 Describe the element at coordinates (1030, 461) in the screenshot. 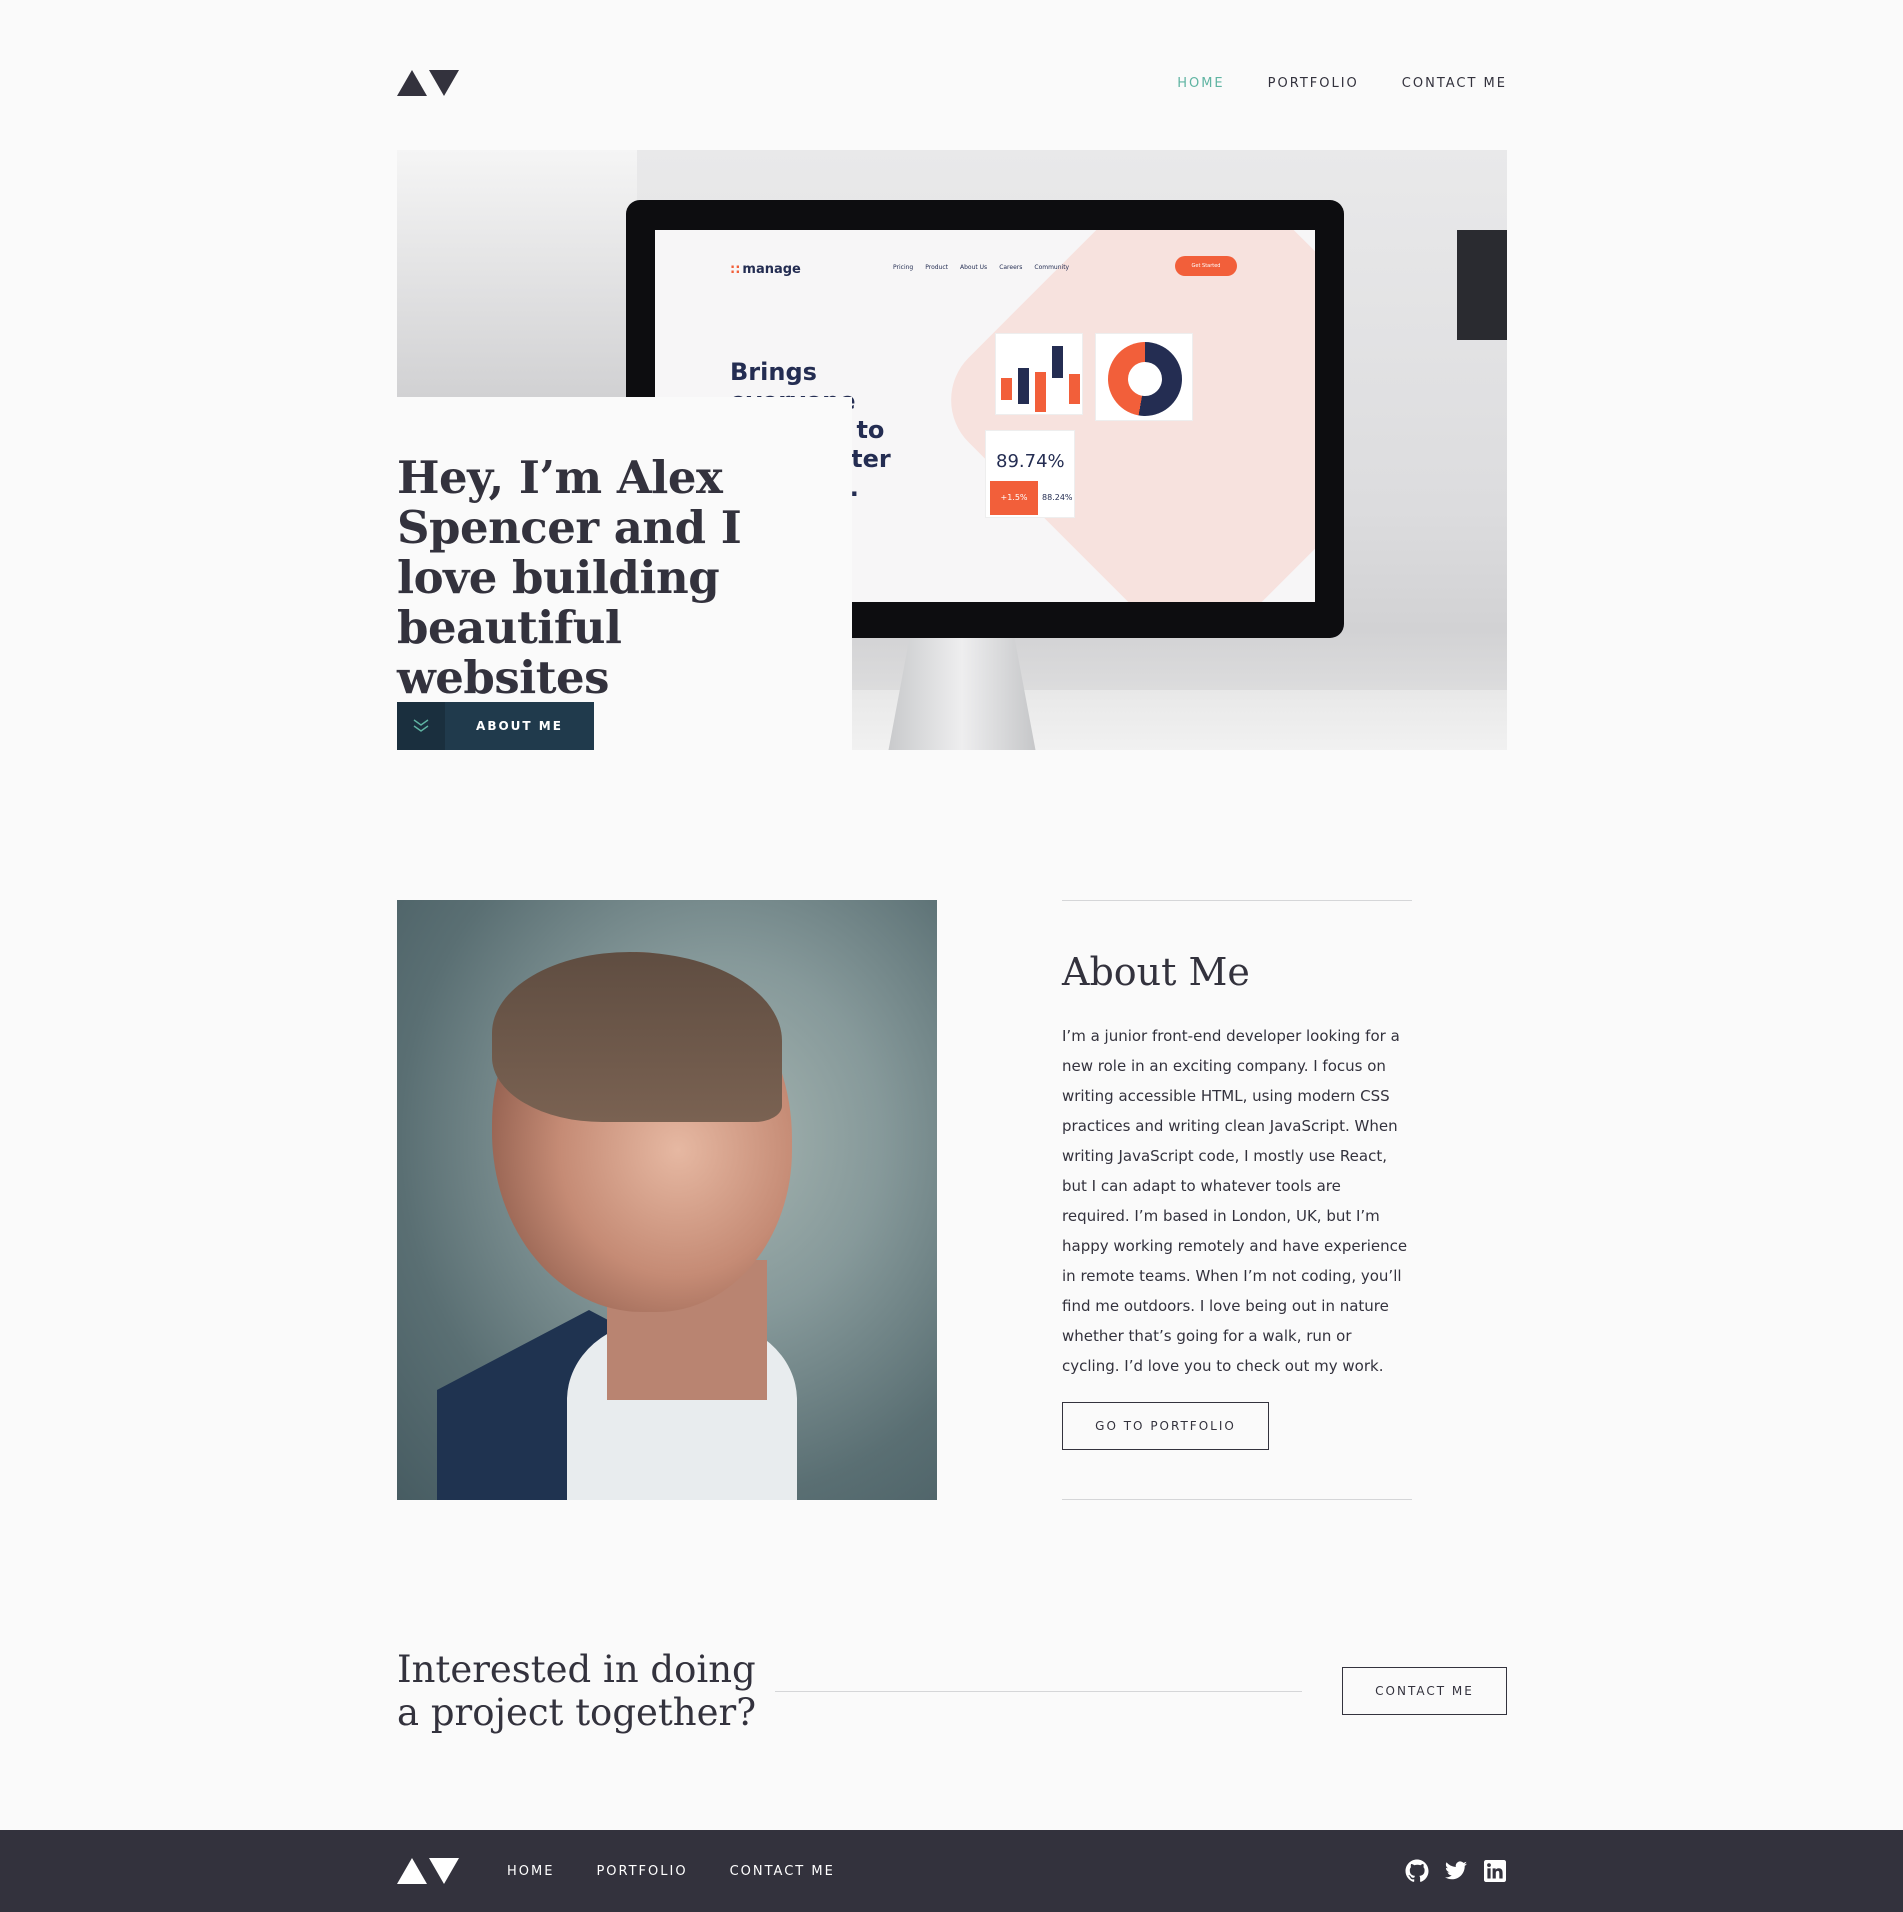

I see `screen-stat-main: 89.74%` at that location.